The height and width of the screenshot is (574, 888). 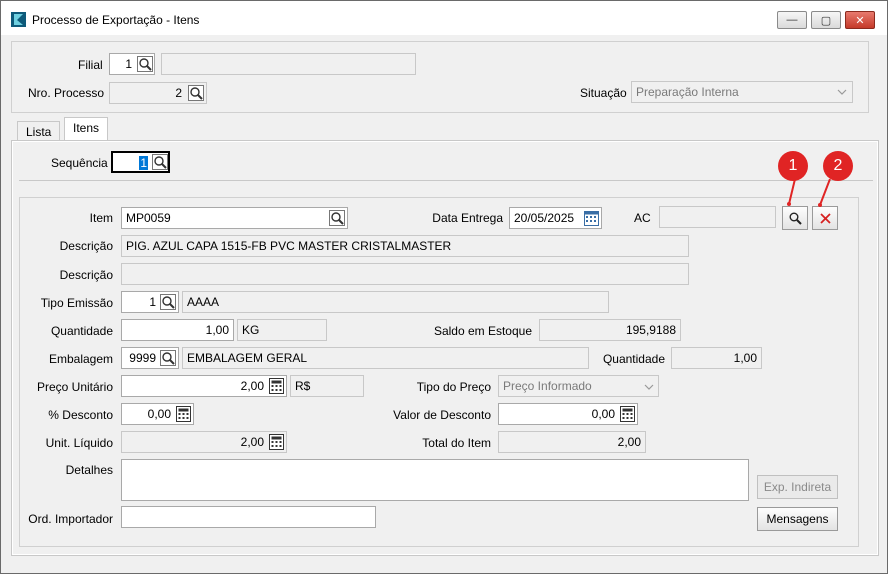 What do you see at coordinates (81, 331) in the screenshot?
I see `quantidade-label: Quantidade` at bounding box center [81, 331].